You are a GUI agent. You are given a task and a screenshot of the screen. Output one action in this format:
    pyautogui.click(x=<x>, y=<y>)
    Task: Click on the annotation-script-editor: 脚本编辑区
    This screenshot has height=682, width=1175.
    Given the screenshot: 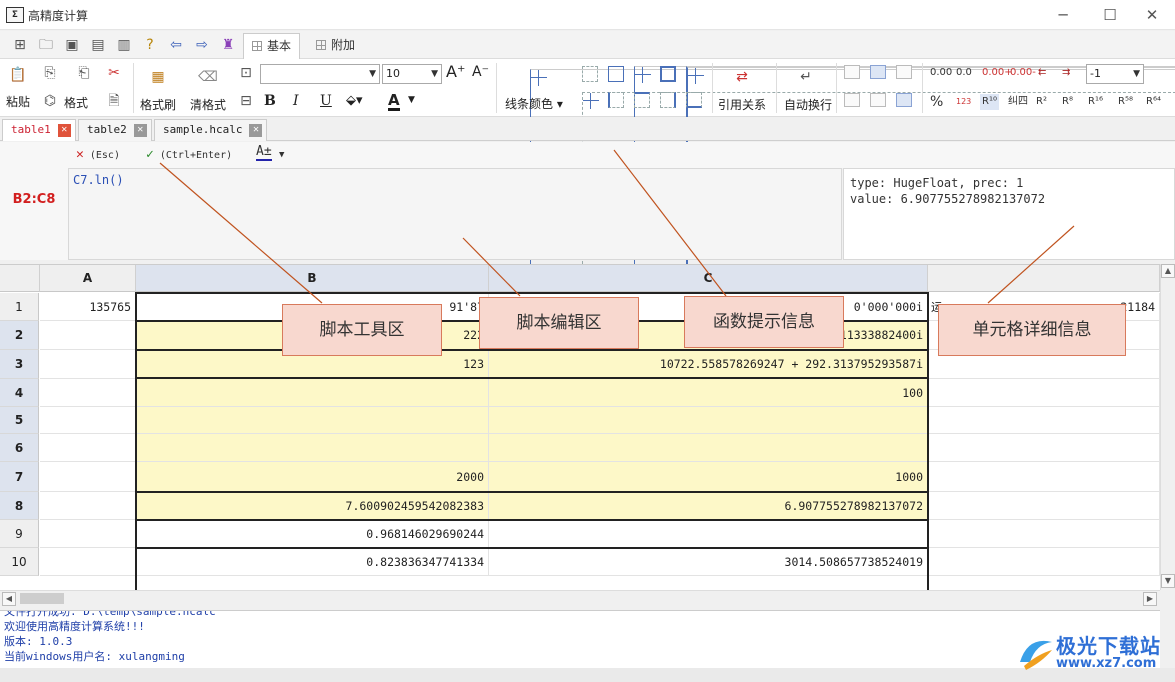 What is the action you would take?
    pyautogui.click(x=559, y=323)
    